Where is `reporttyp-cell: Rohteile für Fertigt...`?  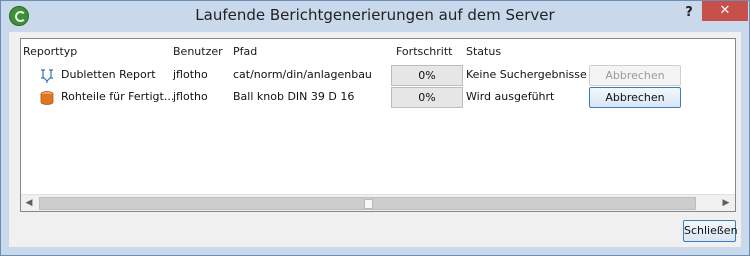 reporttyp-cell: Rohteile für Fertigt... is located at coordinates (118, 96).